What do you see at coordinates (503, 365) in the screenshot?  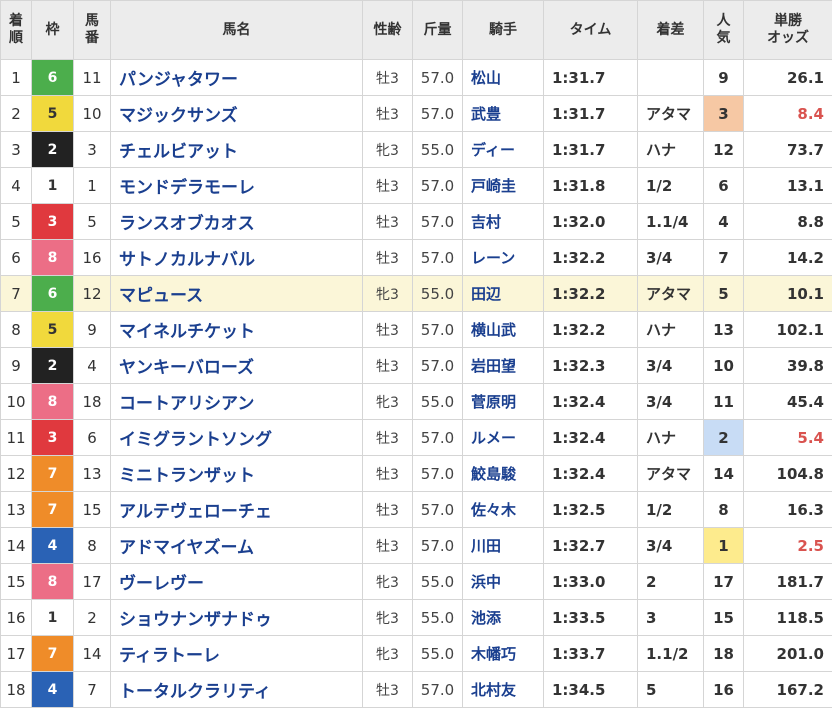 I see `jockey-link: 岩田望` at bounding box center [503, 365].